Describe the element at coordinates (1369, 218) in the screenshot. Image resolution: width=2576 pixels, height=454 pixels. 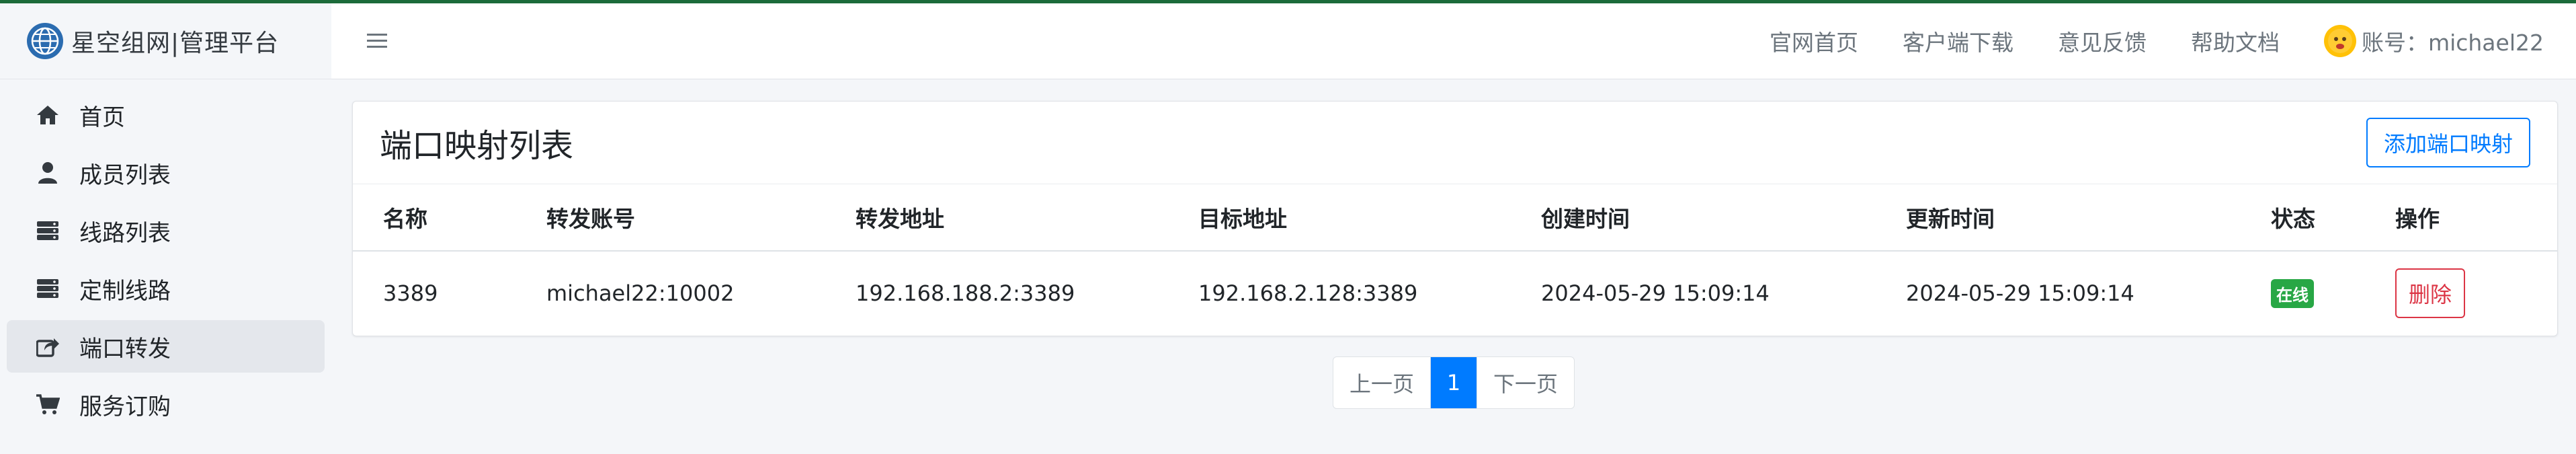
I see `column-header-target-address: 目标地址` at that location.